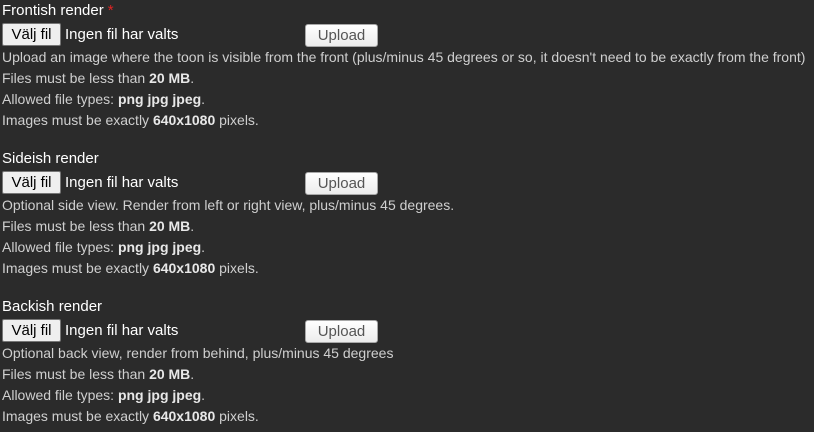 This screenshot has height=432, width=814. What do you see at coordinates (53, 10) in the screenshot?
I see `field-label-text: Frontish render` at bounding box center [53, 10].